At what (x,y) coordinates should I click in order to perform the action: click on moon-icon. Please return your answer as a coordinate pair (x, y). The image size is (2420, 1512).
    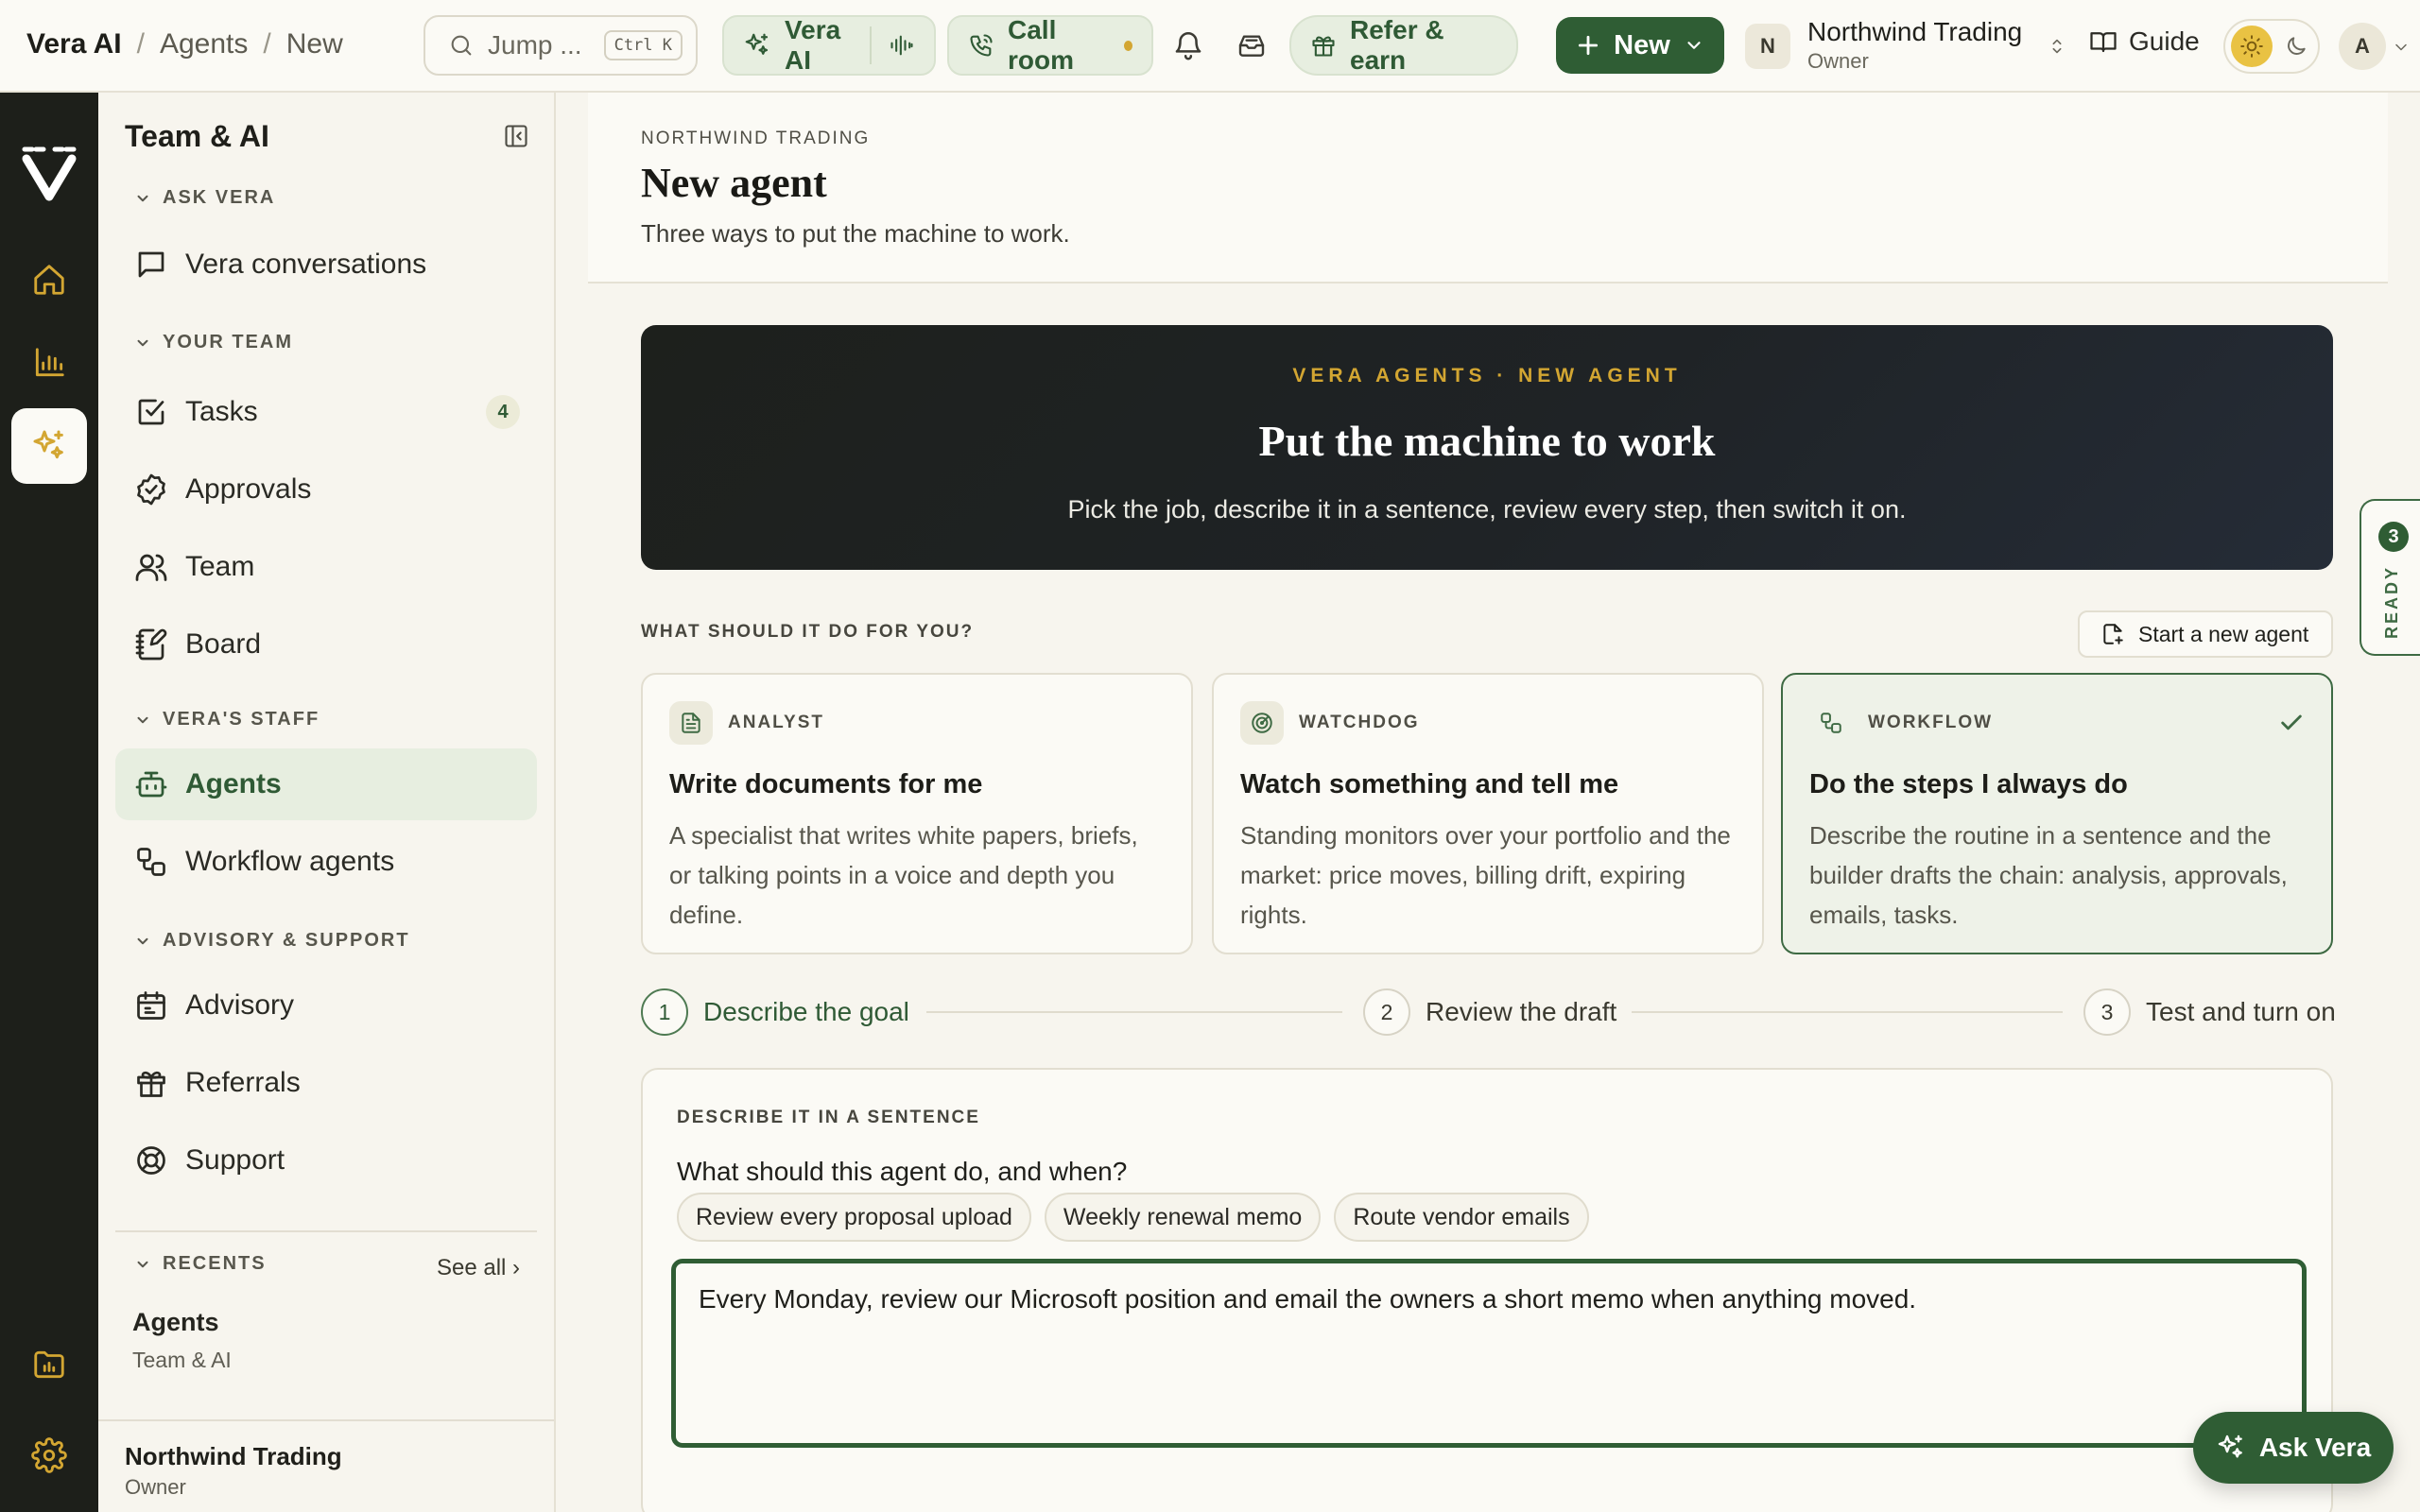
    Looking at the image, I should click on (2296, 46).